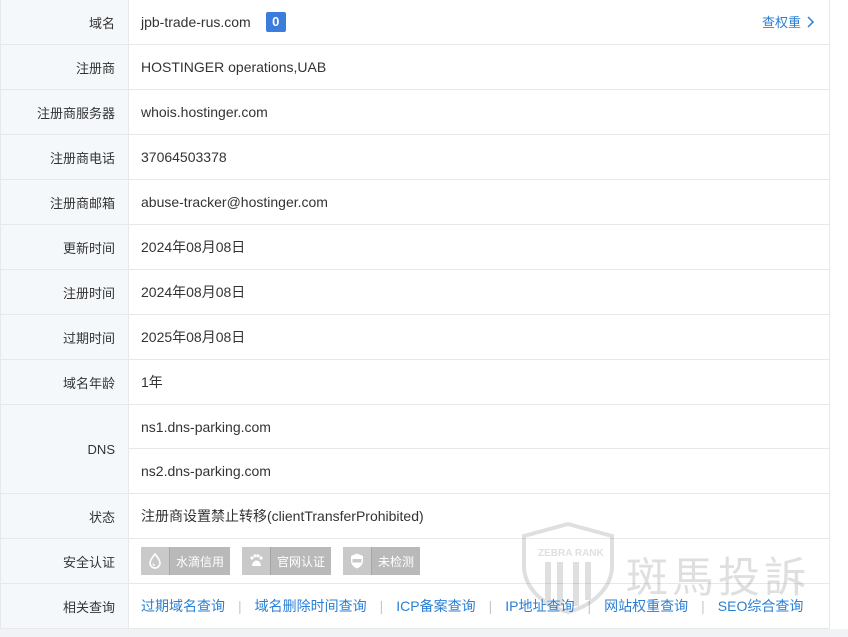 Image resolution: width=848 pixels, height=637 pixels. What do you see at coordinates (479, 337) in the screenshot?
I see `value-expires: 2025年08月08日` at bounding box center [479, 337].